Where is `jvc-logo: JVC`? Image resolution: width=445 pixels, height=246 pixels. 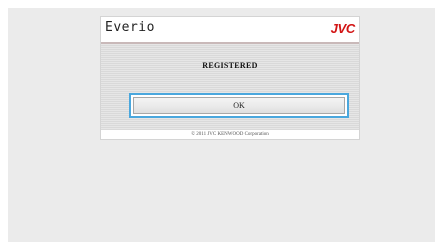 jvc-logo: JVC is located at coordinates (343, 28).